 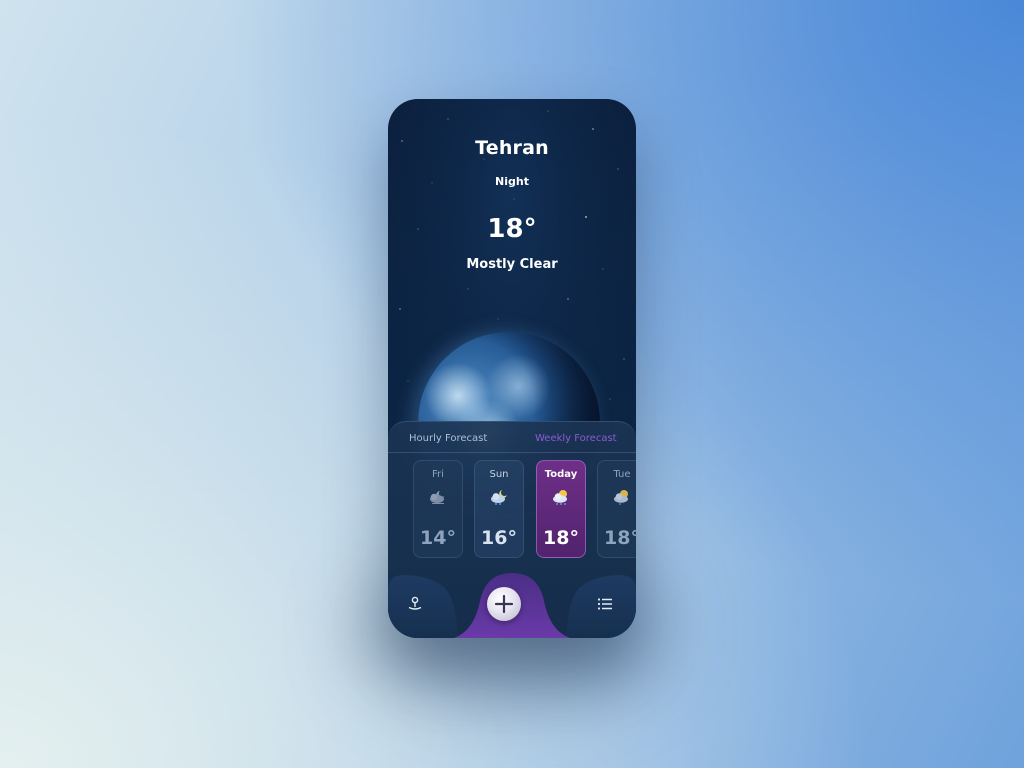 I want to click on time-of-day: Night, so click(x=512, y=181).